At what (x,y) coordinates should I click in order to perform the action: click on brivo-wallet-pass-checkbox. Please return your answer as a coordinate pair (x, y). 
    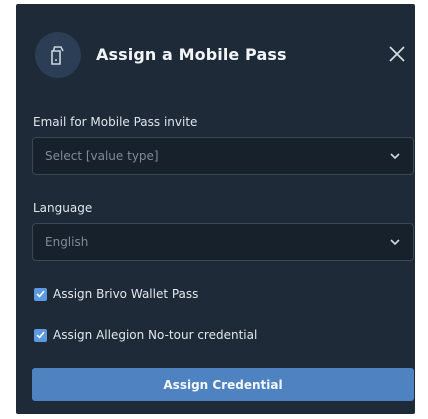
    Looking at the image, I should click on (40, 294).